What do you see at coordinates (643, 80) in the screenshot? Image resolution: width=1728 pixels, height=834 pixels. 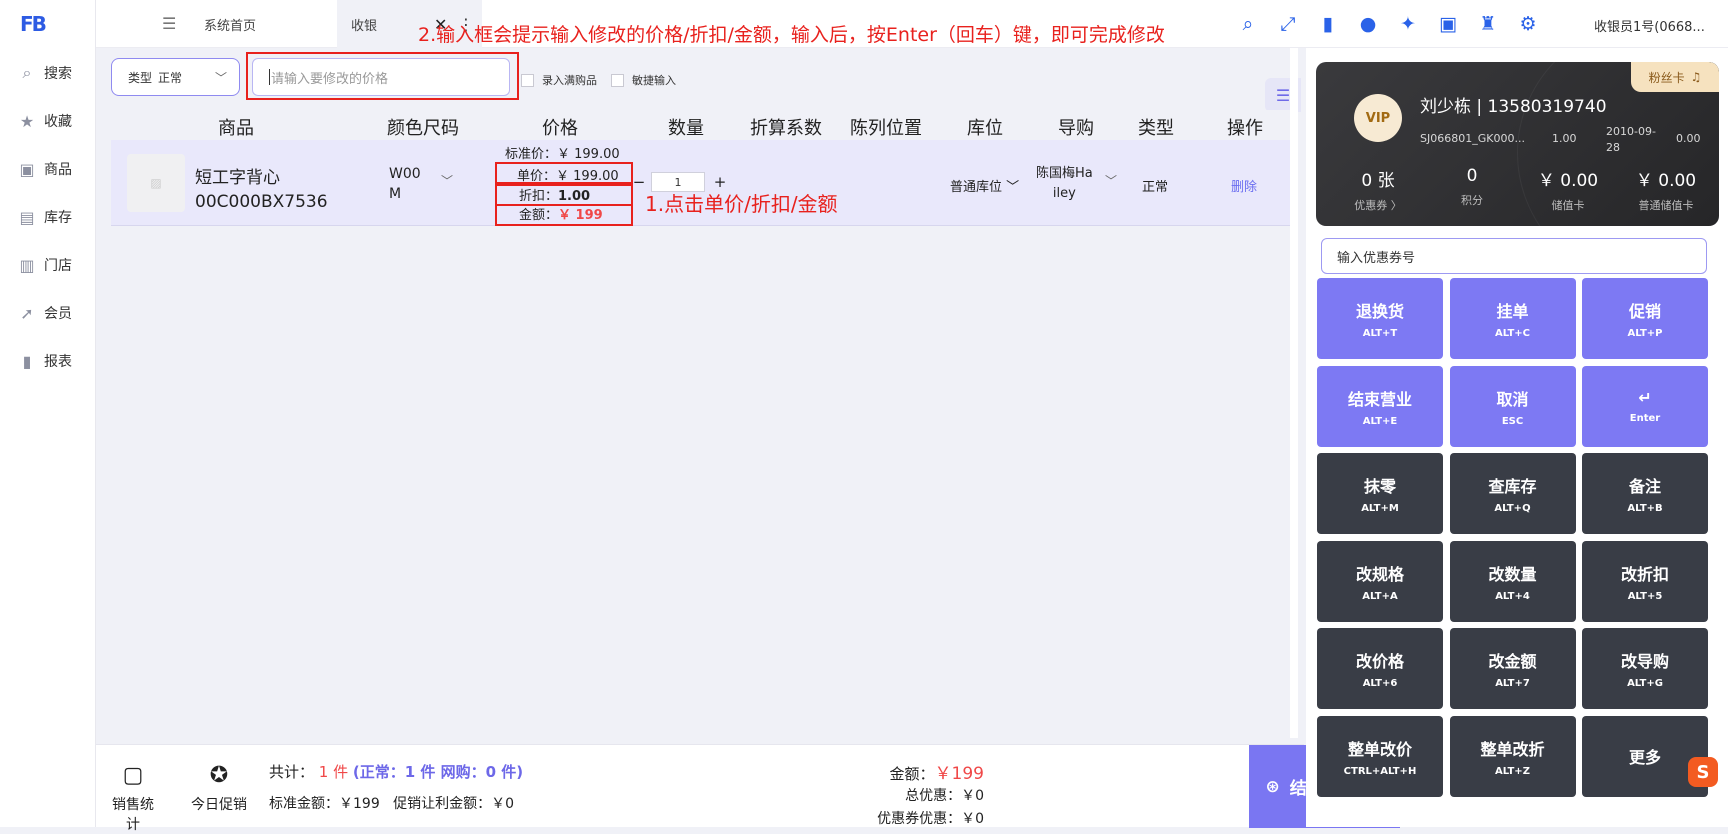 I see `checkbox-quick-input: 敏捷输入` at bounding box center [643, 80].